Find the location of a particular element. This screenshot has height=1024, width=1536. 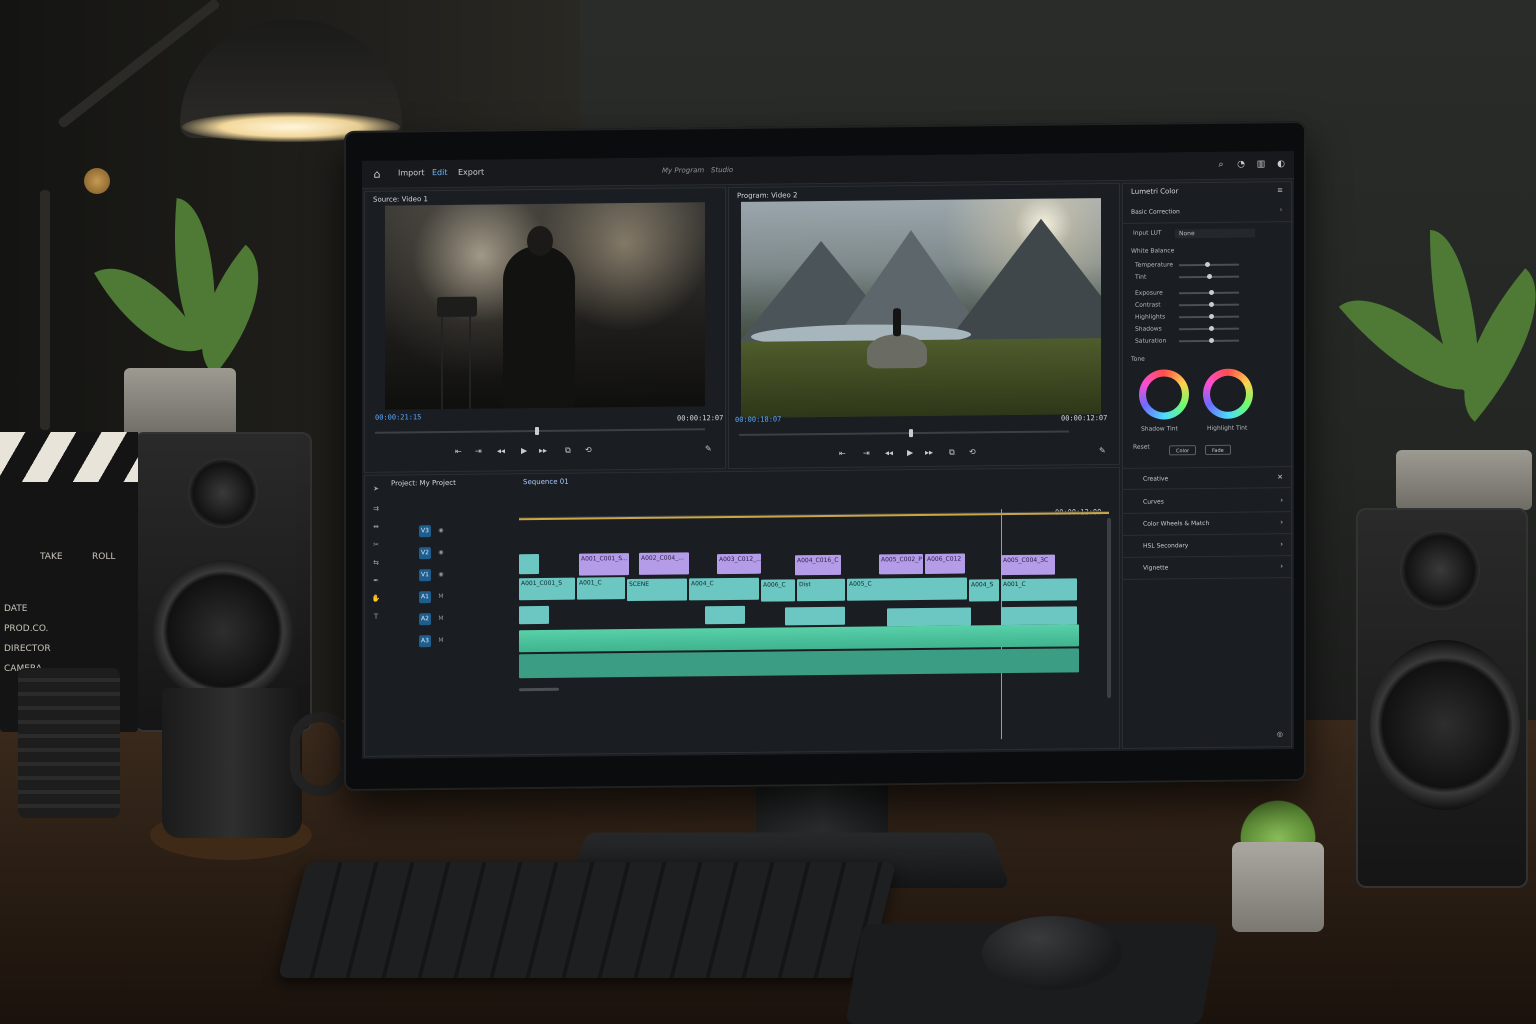

timeline-h-scrollbar is located at coordinates (539, 689).